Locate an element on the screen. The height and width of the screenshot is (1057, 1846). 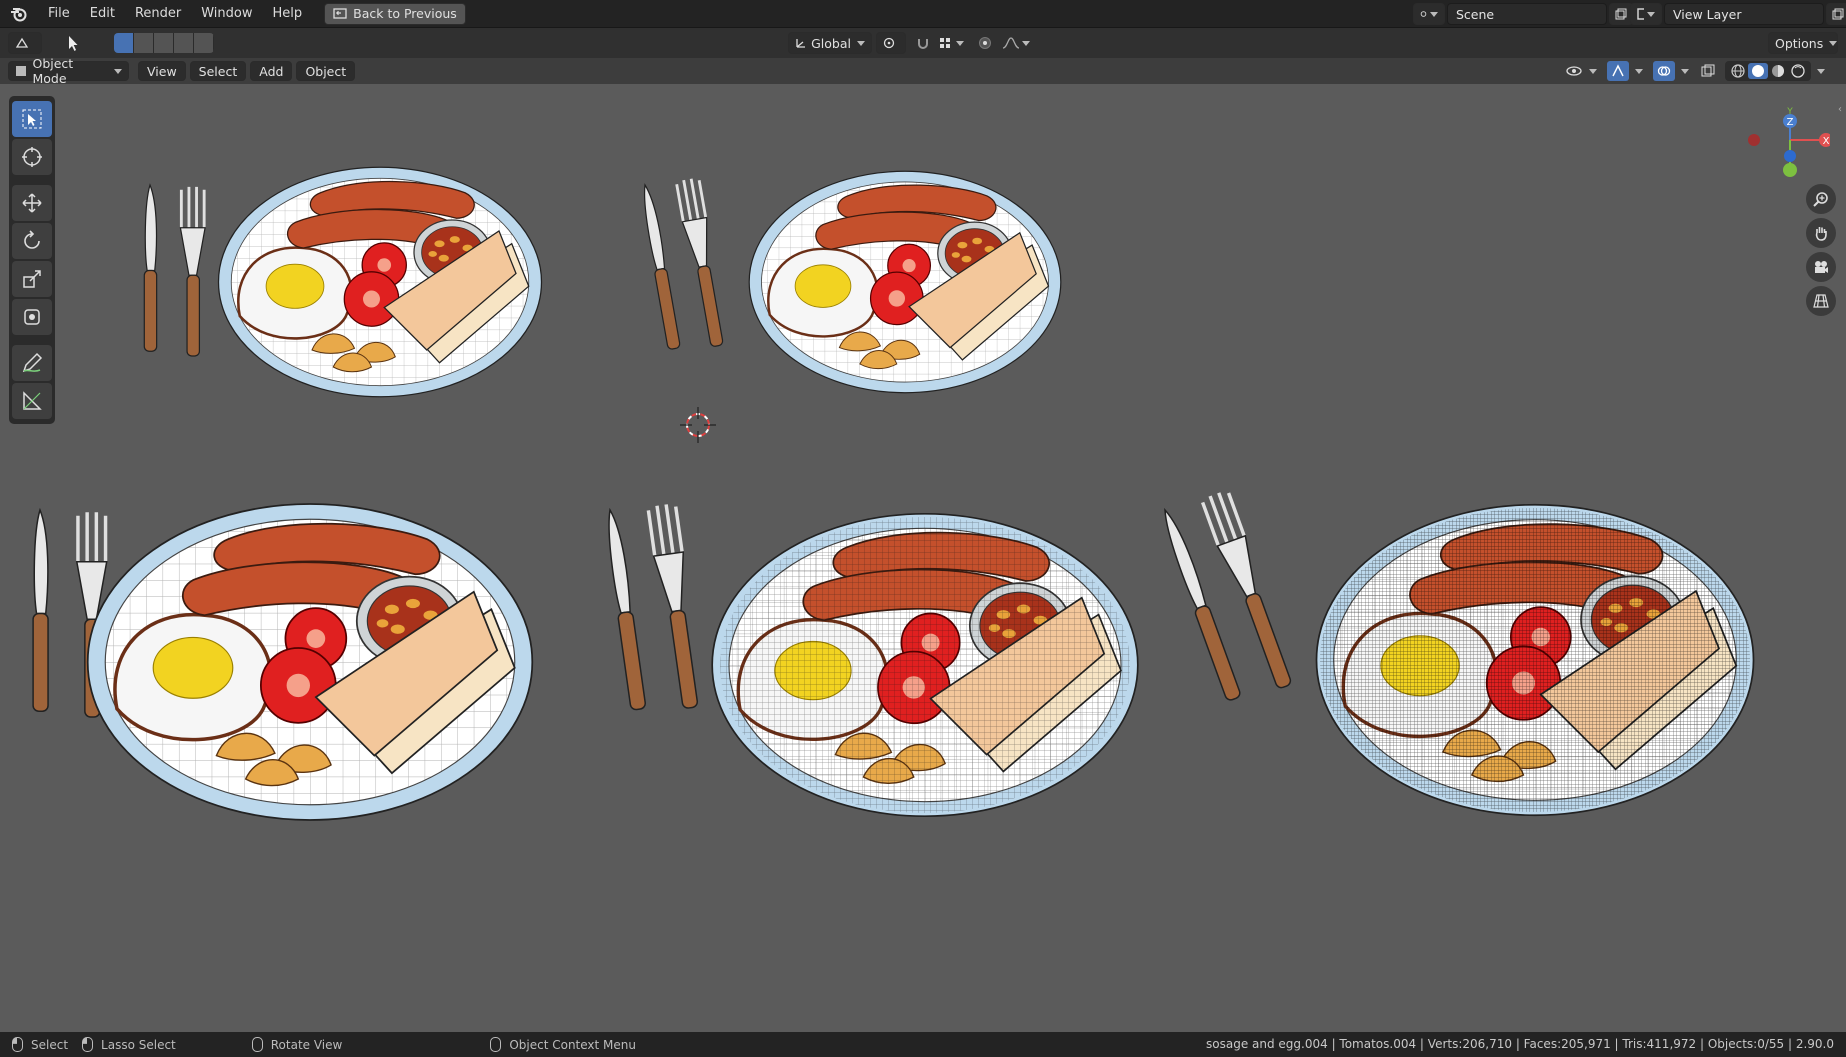
menu-edit: Edit is located at coordinates (102, 14).